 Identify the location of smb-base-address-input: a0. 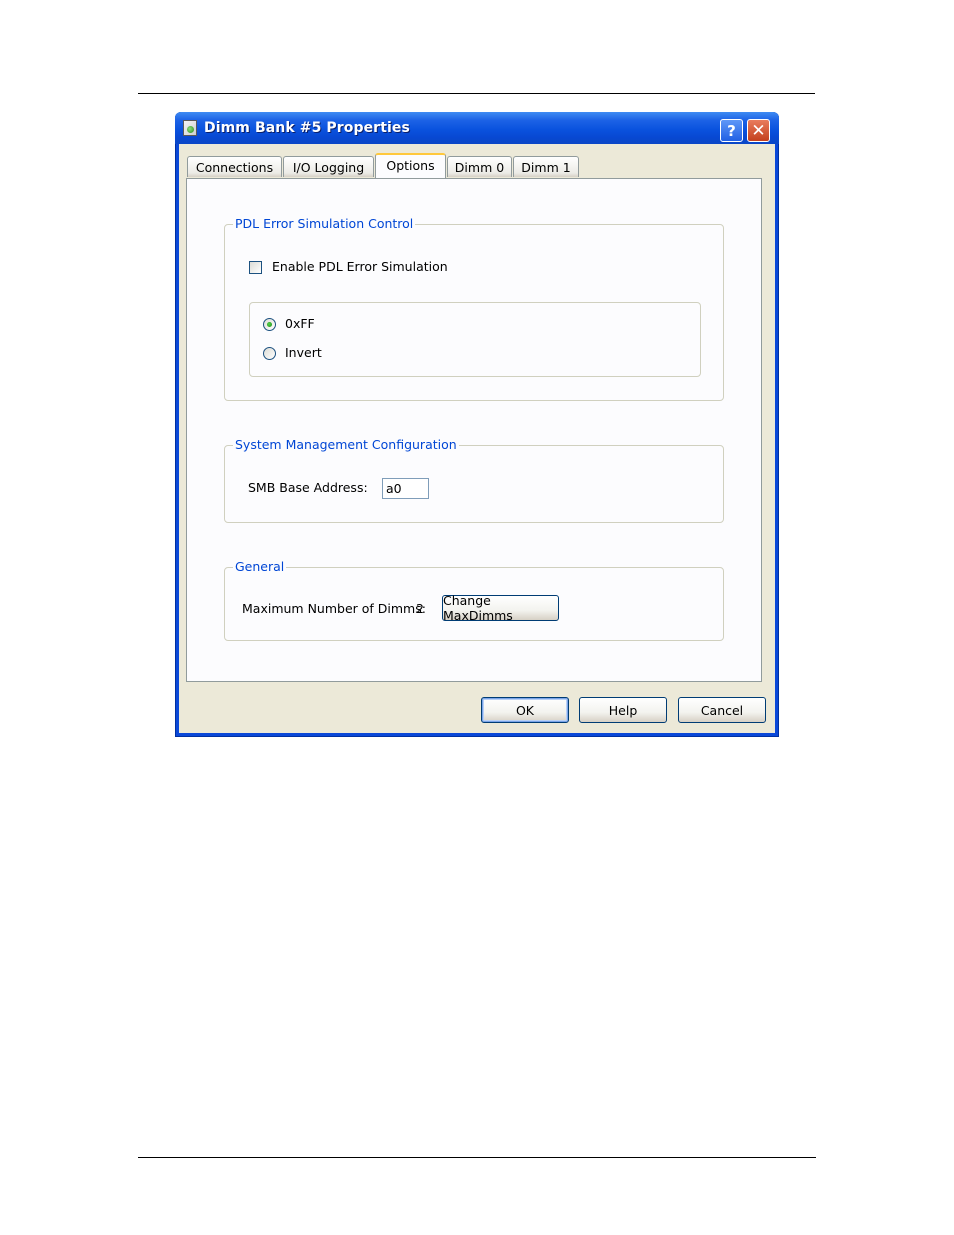
(405, 488).